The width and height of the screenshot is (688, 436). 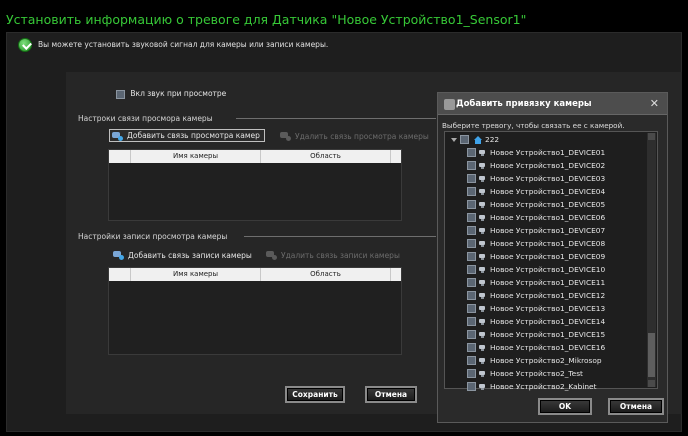 What do you see at coordinates (548, 178) in the screenshot?
I see `device-label: Новое Устройство1_DEVICE03` at bounding box center [548, 178].